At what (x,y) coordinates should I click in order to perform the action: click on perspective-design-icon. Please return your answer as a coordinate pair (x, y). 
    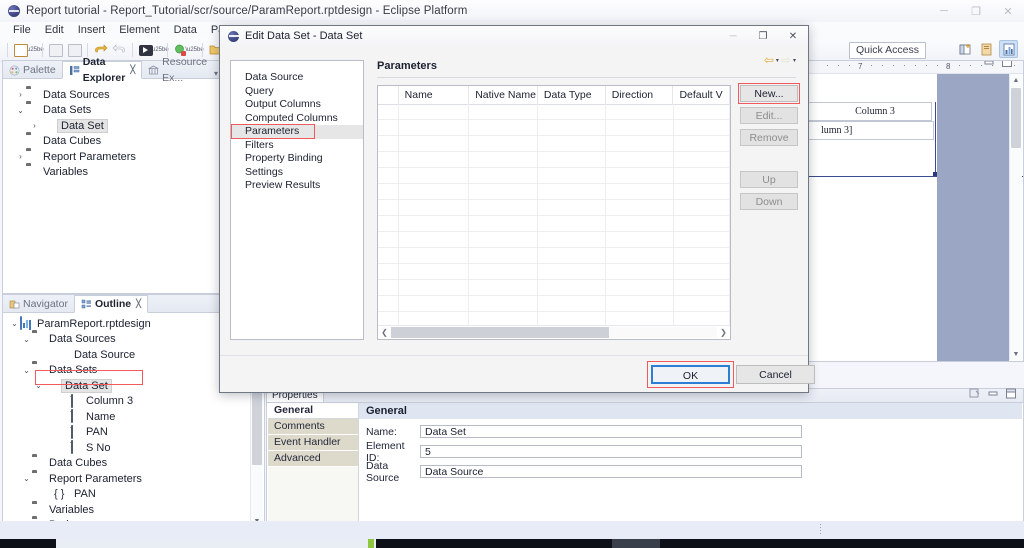
    Looking at the image, I should click on (1008, 49).